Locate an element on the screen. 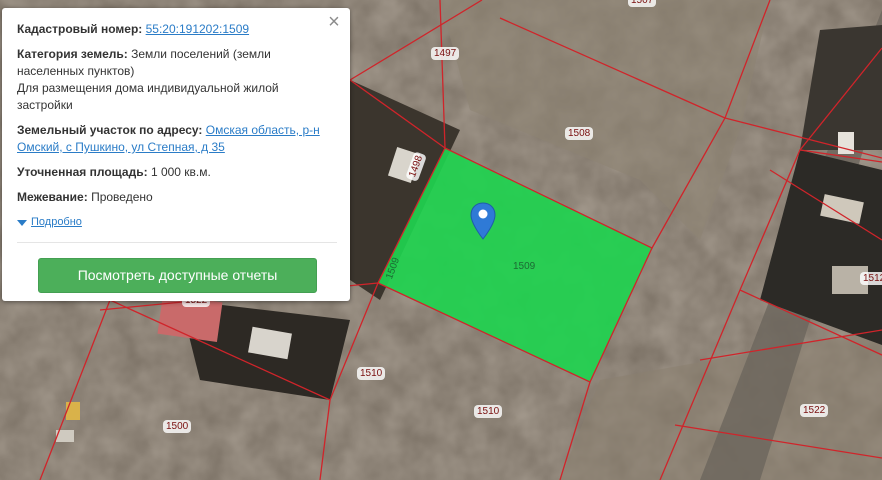 This screenshot has height=480, width=882. area-row: Уточненная площадь: 1 000 кв.м. is located at coordinates (176, 172).